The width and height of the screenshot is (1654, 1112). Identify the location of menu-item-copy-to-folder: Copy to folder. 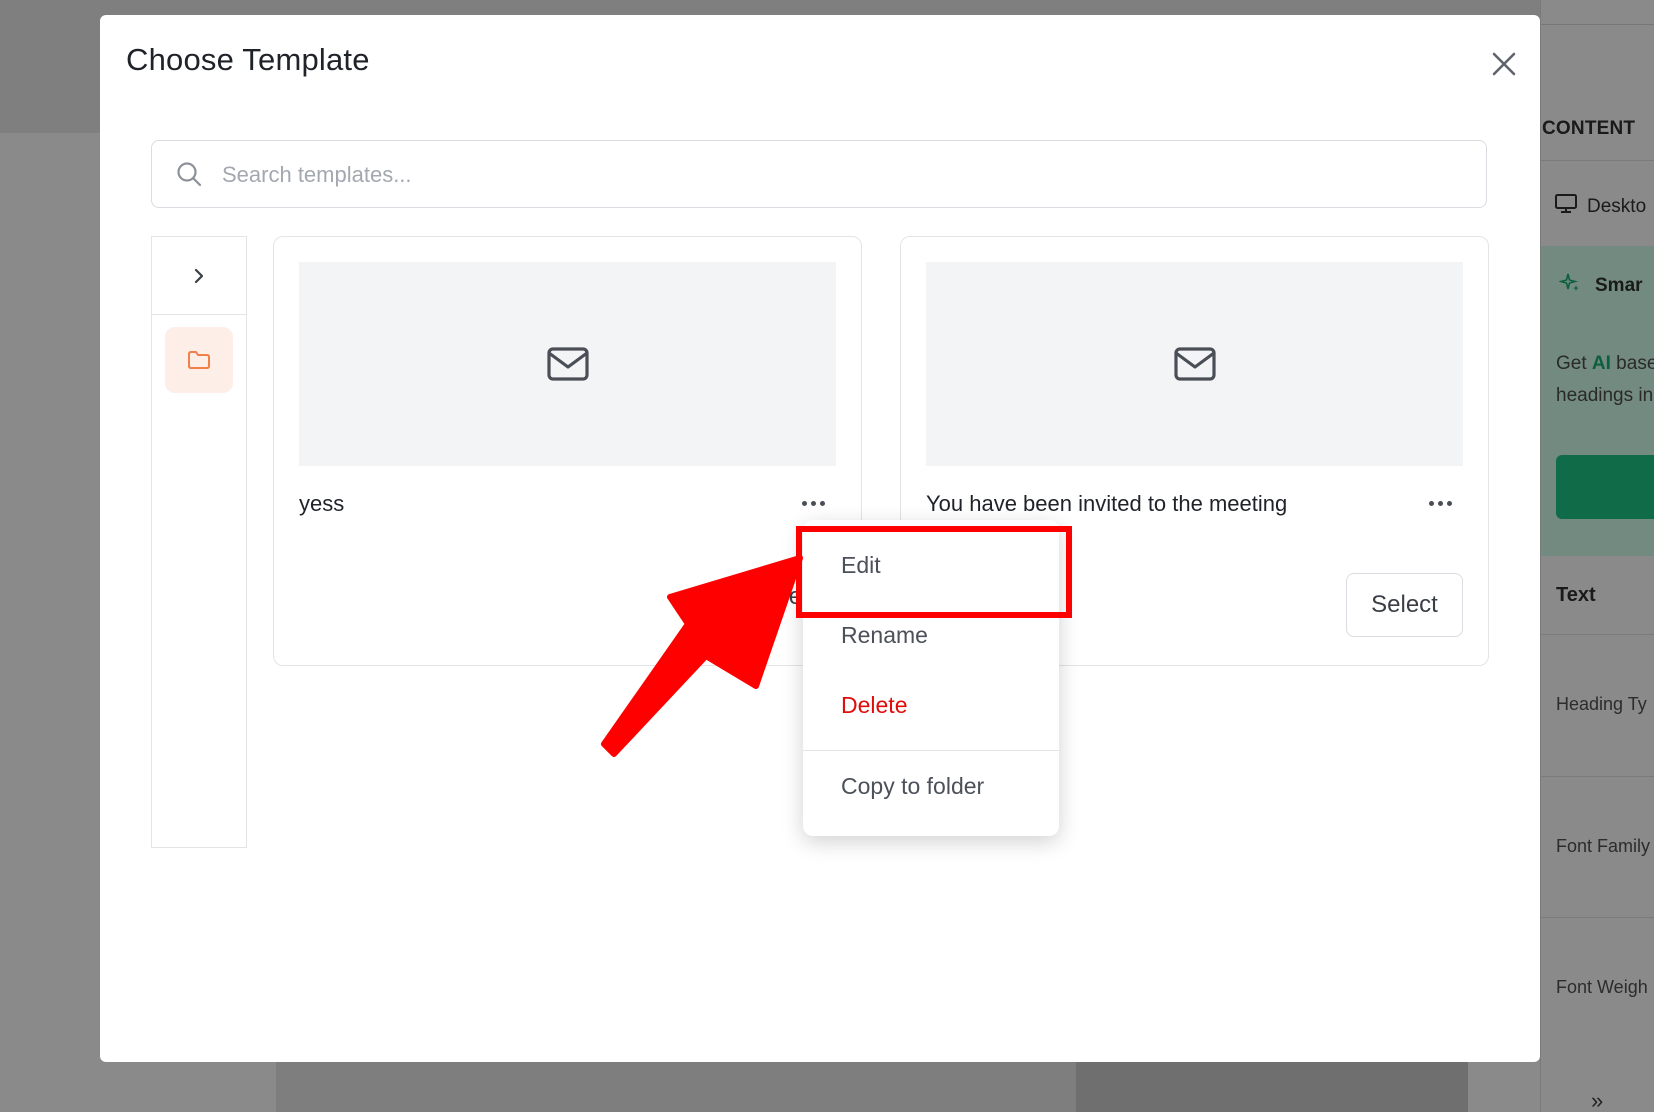
(912, 786).